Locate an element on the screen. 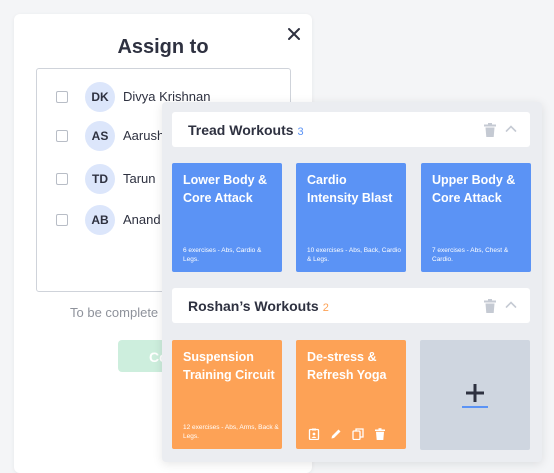 This screenshot has height=473, width=554. workout-card-title: Lower Body & Core Attack is located at coordinates (225, 189).